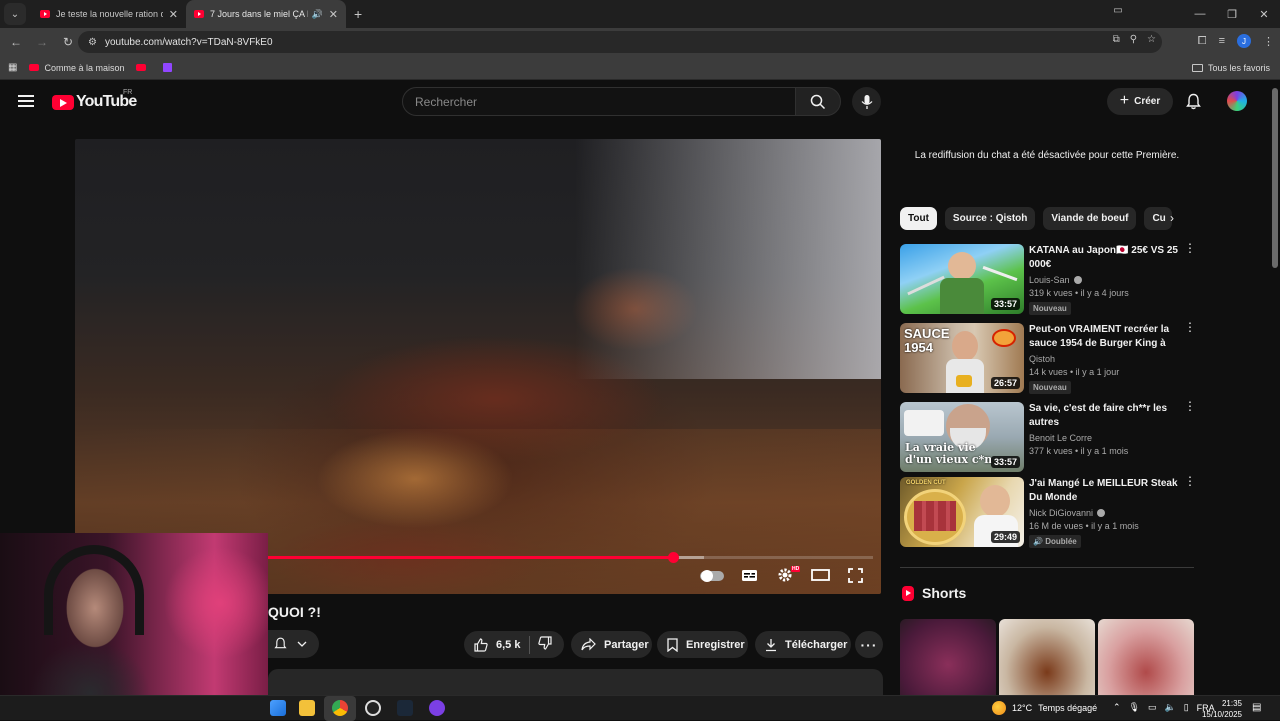 Image resolution: width=1280 pixels, height=721 pixels. Describe the element at coordinates (820, 575) in the screenshot. I see `theater-mode-icon` at that location.